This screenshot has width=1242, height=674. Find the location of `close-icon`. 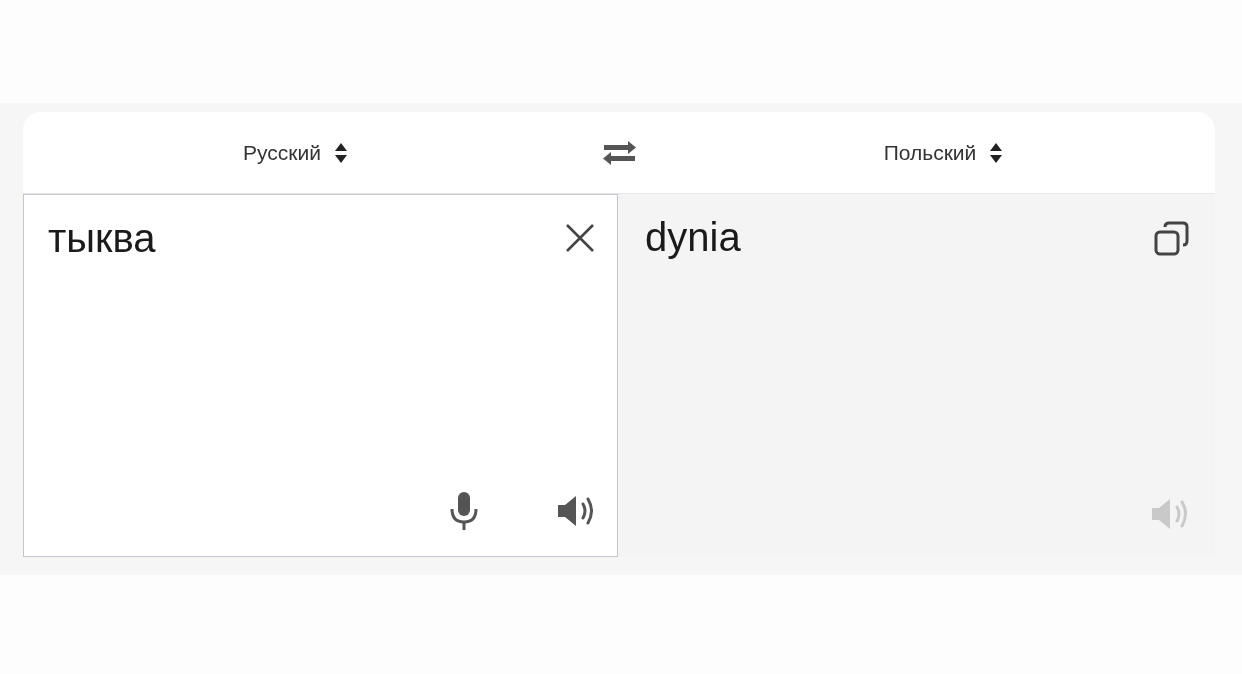

close-icon is located at coordinates (580, 238).